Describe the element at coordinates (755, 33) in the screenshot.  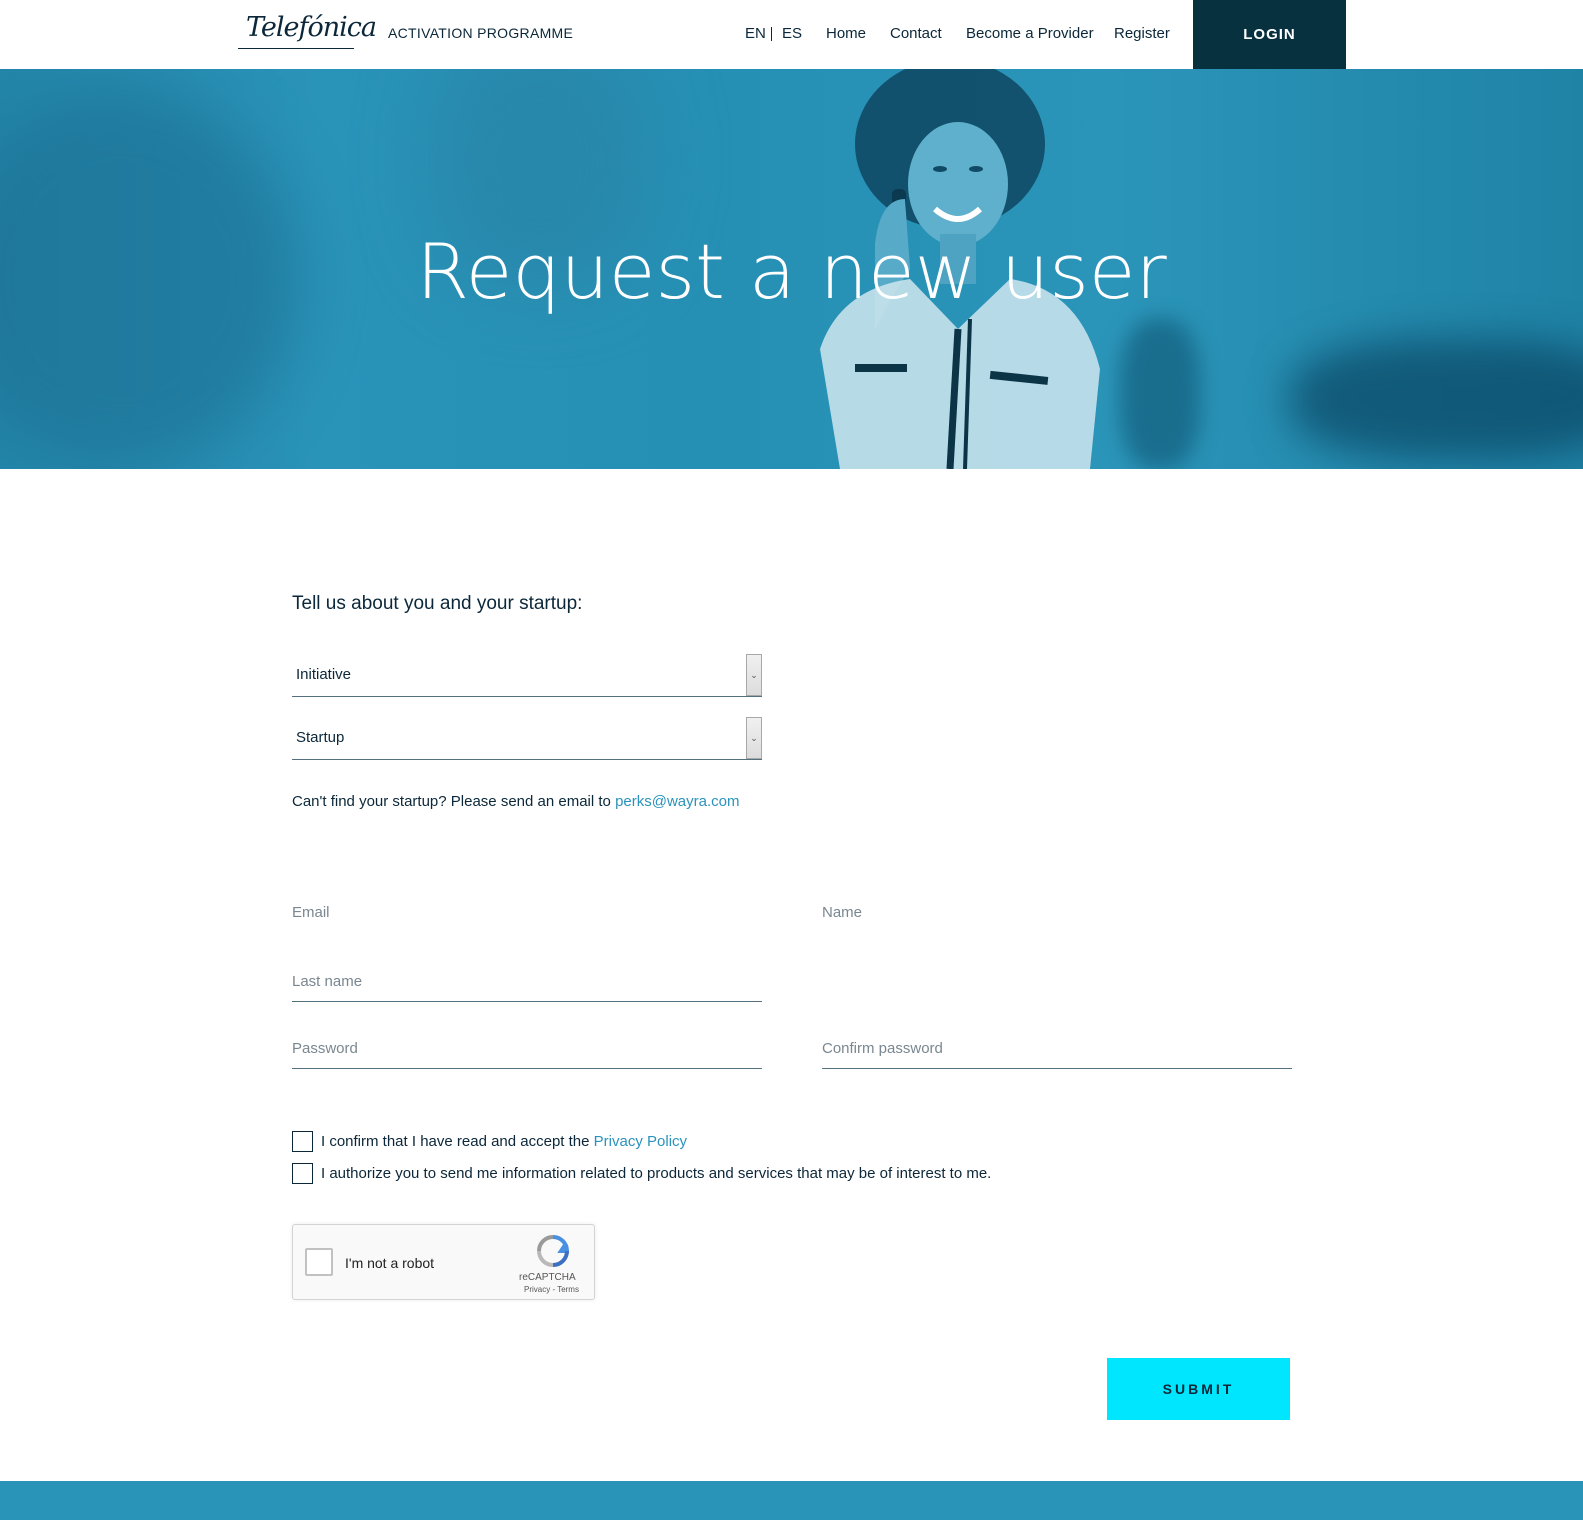
I see `lang-en-link: EN` at that location.